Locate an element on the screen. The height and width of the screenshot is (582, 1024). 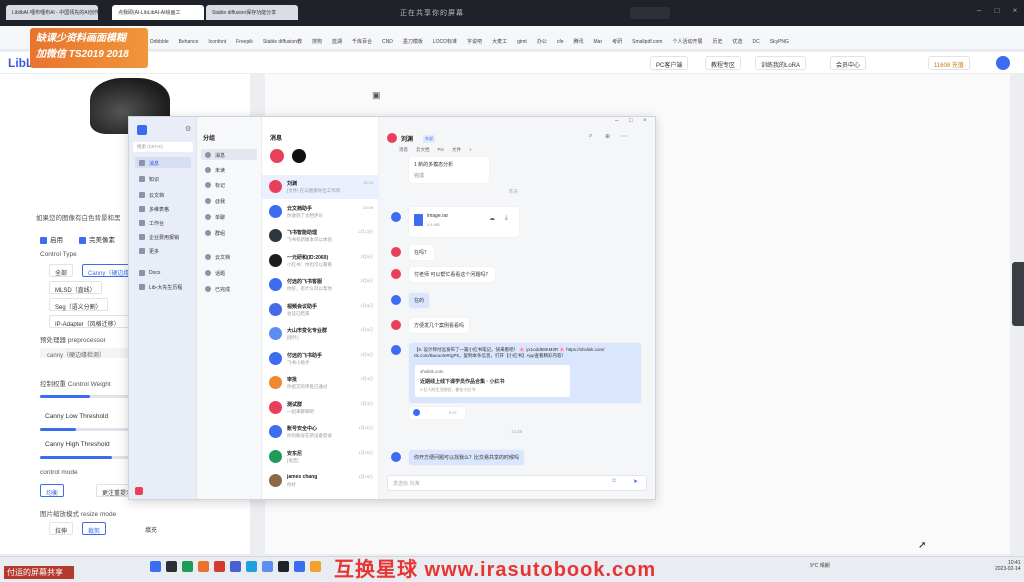
bookmark: 考研 is located at coordinates (617, 41).